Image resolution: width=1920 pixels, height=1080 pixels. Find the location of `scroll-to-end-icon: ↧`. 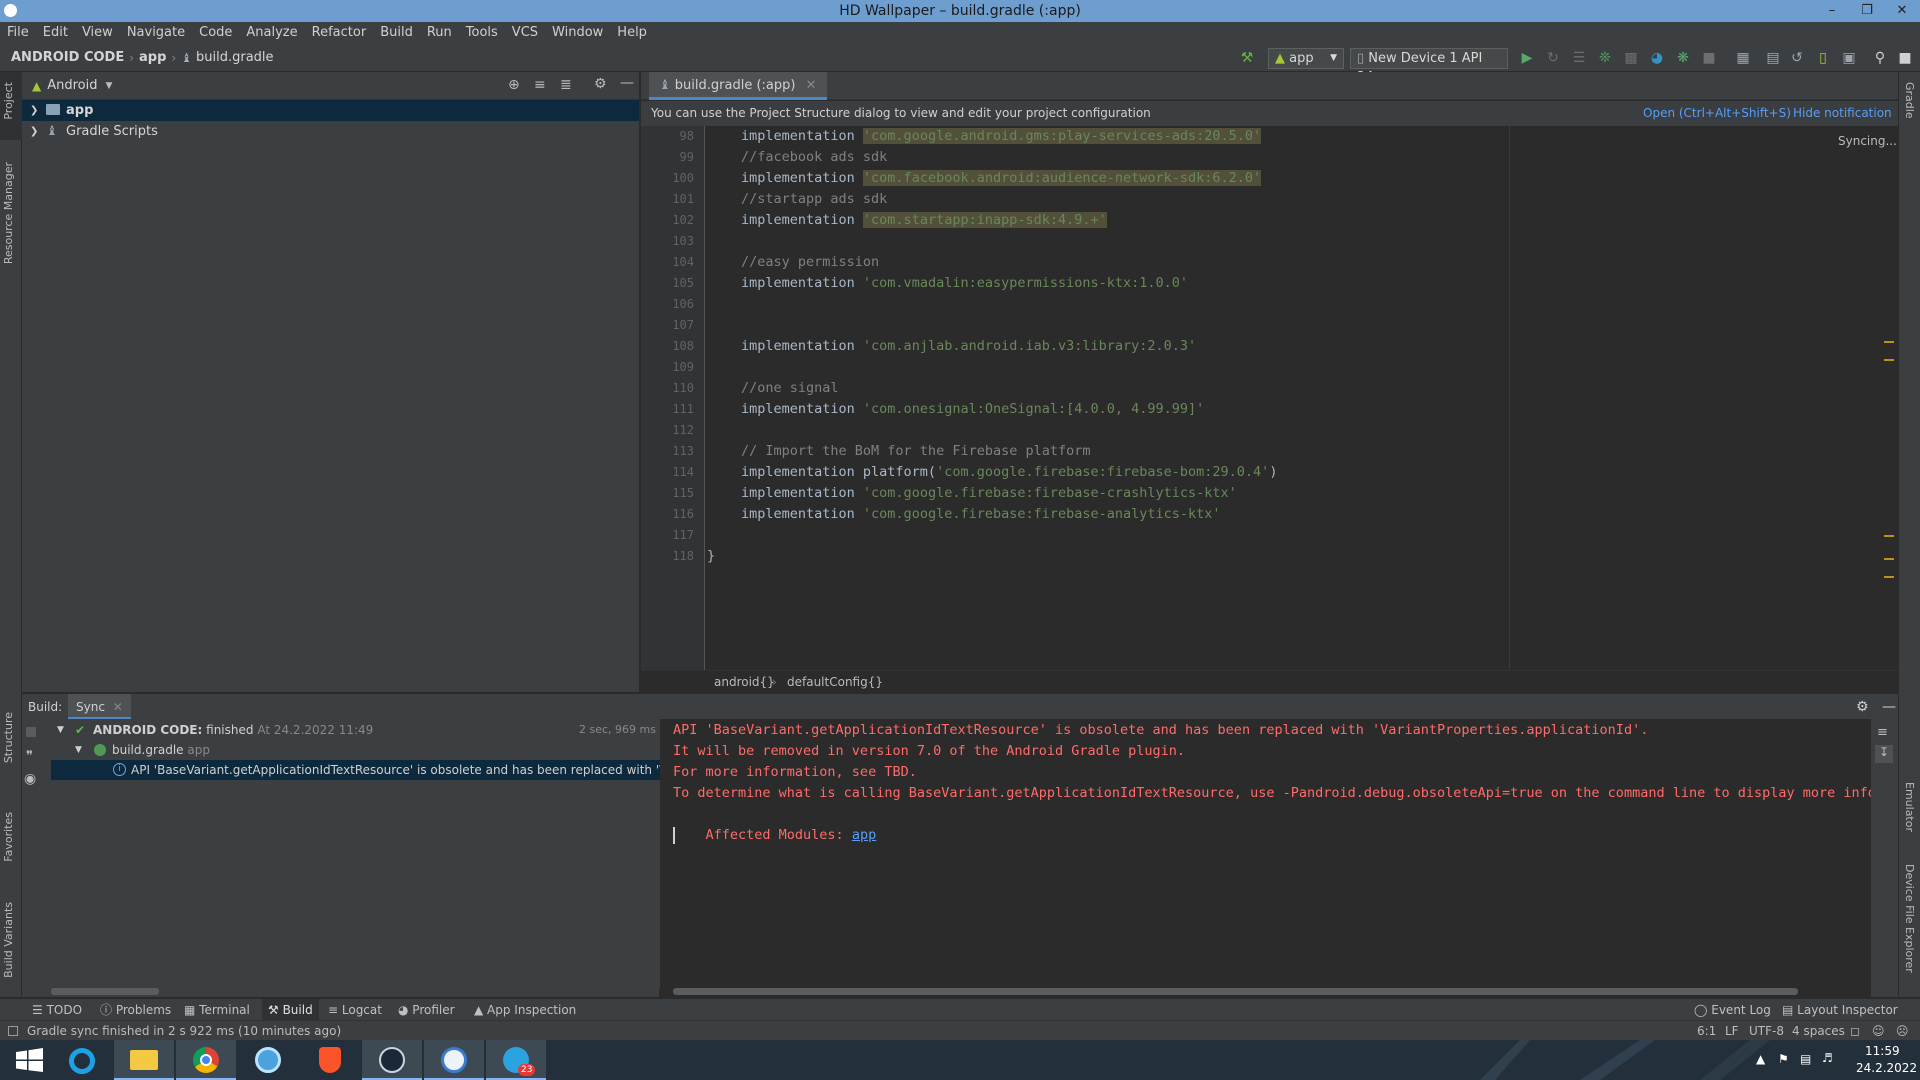

scroll-to-end-icon: ↧ is located at coordinates (1884, 754).